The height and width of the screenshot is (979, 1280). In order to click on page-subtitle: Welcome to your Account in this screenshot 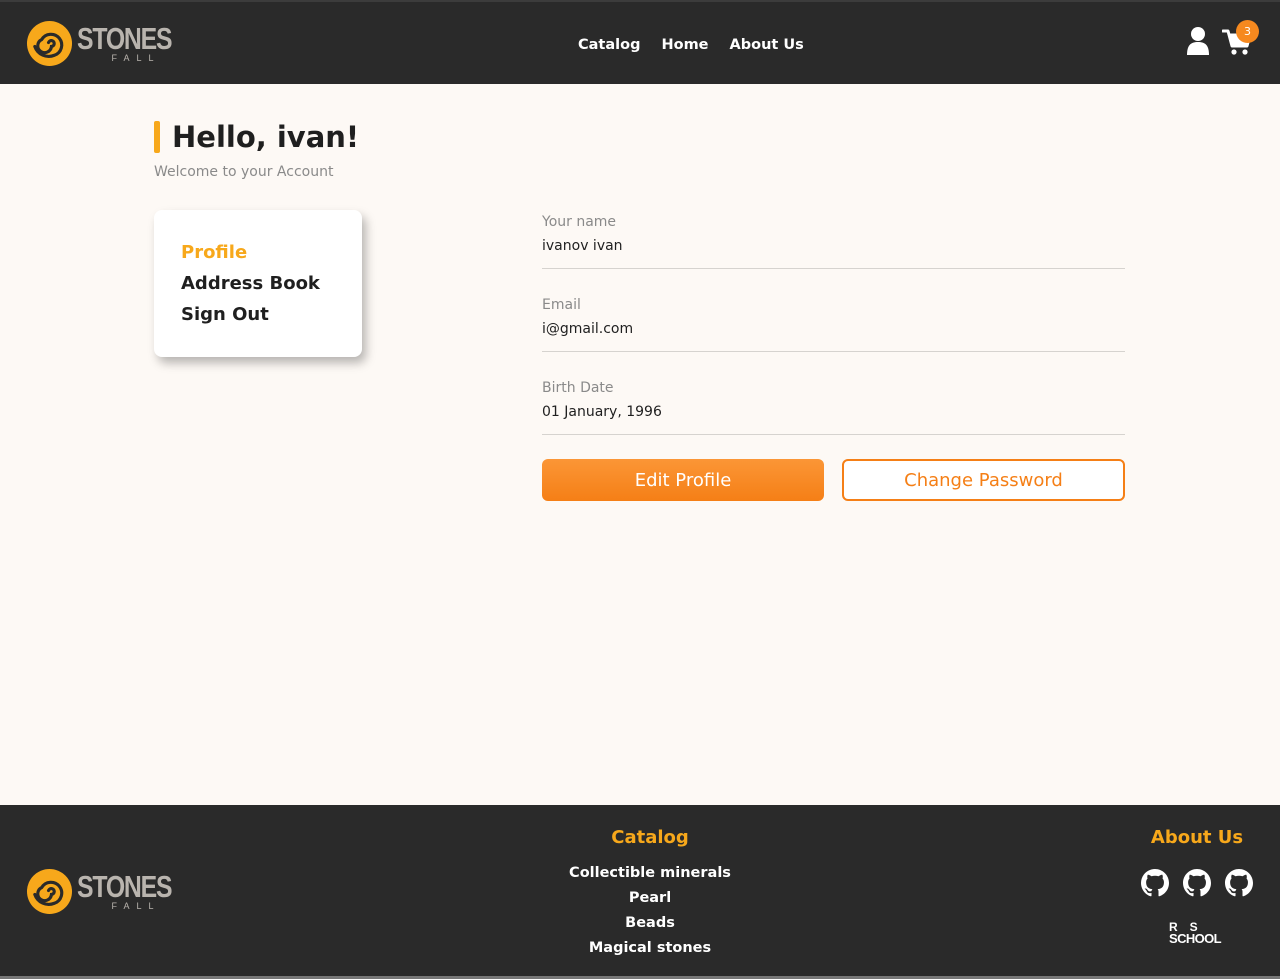, I will do `click(244, 172)`.